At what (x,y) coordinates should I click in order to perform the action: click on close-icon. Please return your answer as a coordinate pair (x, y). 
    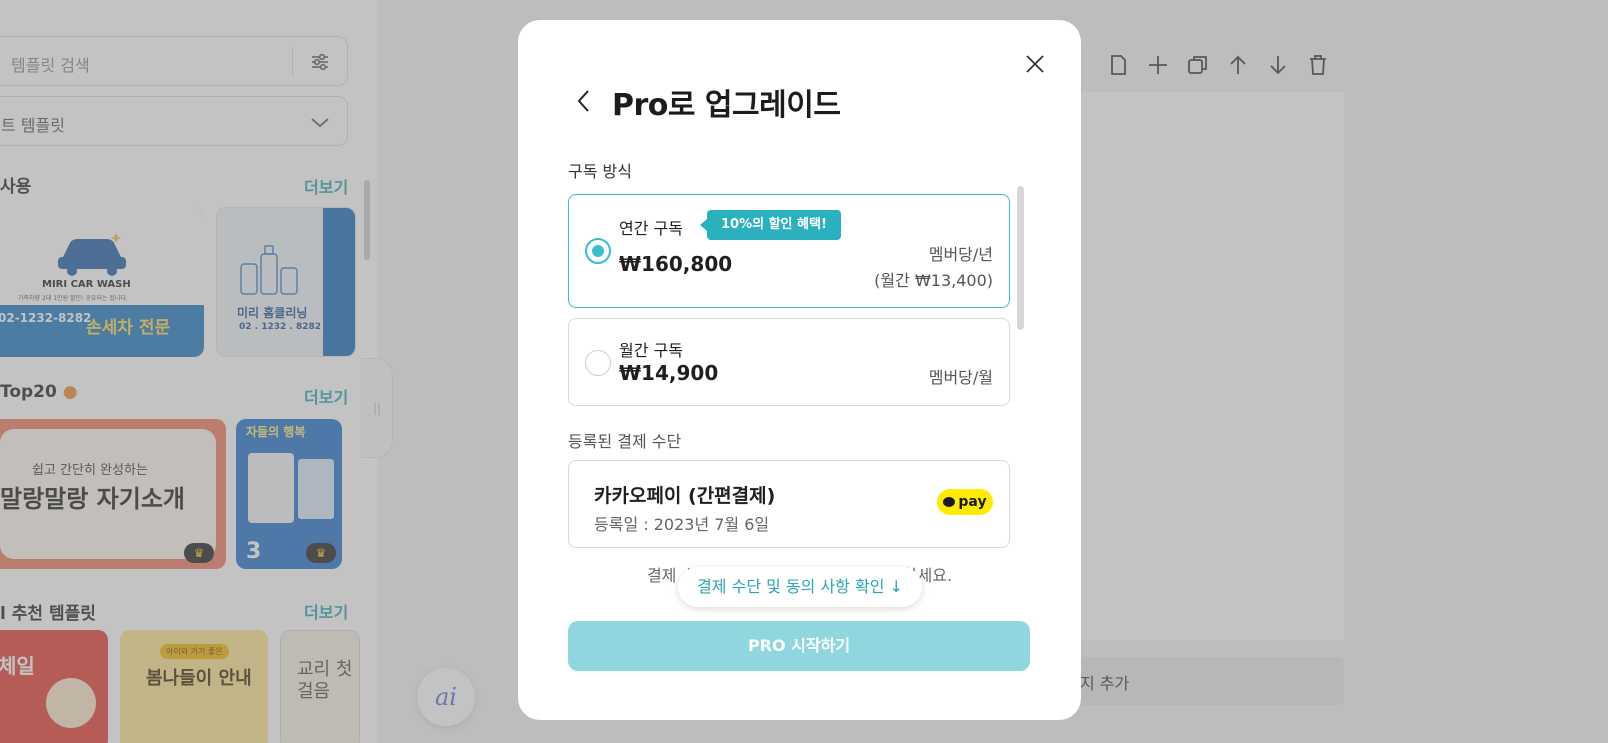
    Looking at the image, I should click on (1035, 64).